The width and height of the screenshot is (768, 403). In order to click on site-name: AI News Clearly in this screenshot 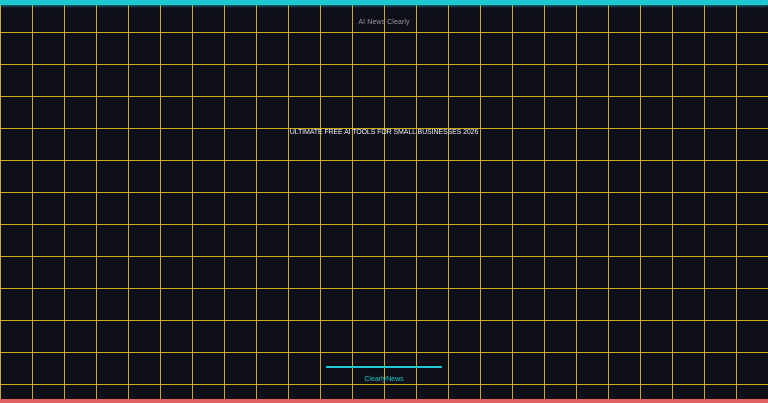, I will do `click(384, 22)`.